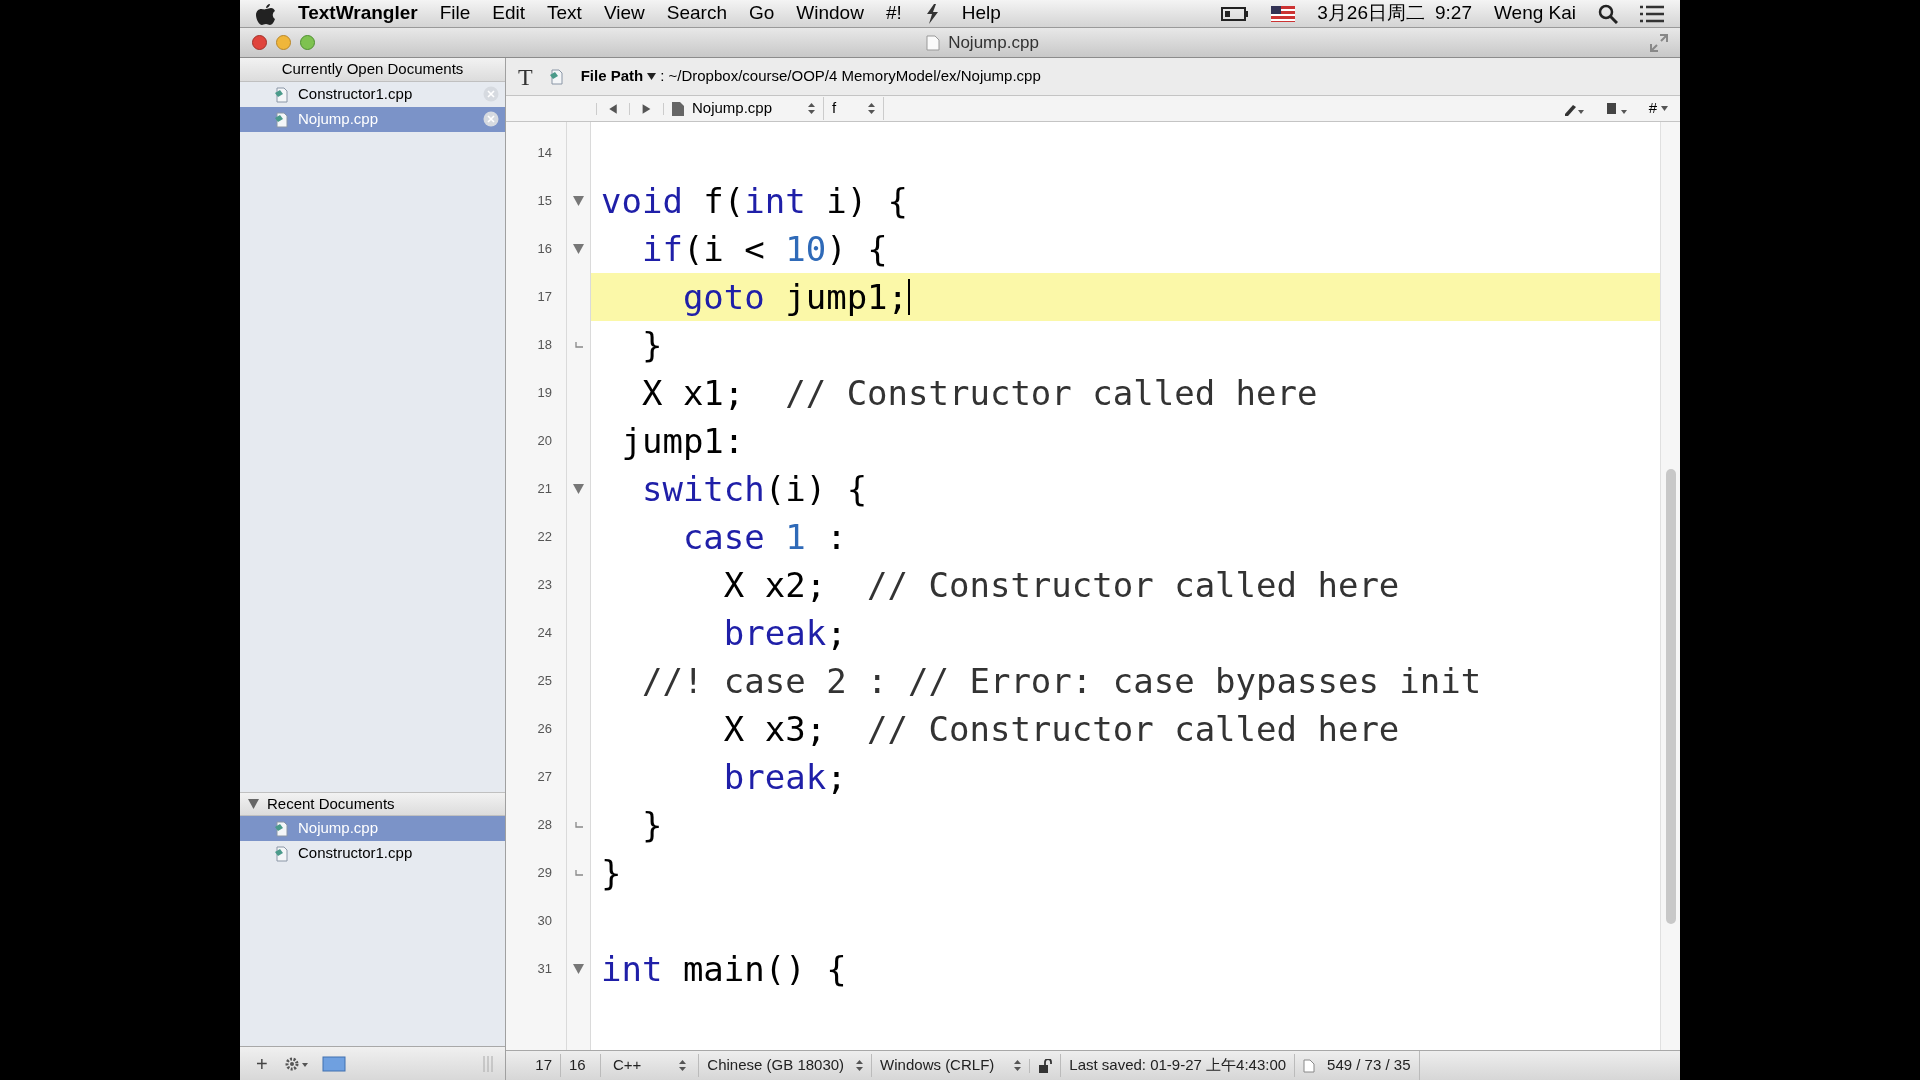 The image size is (1920, 1080). Describe the element at coordinates (488, 1063) in the screenshot. I see `resize-grip-icon` at that location.